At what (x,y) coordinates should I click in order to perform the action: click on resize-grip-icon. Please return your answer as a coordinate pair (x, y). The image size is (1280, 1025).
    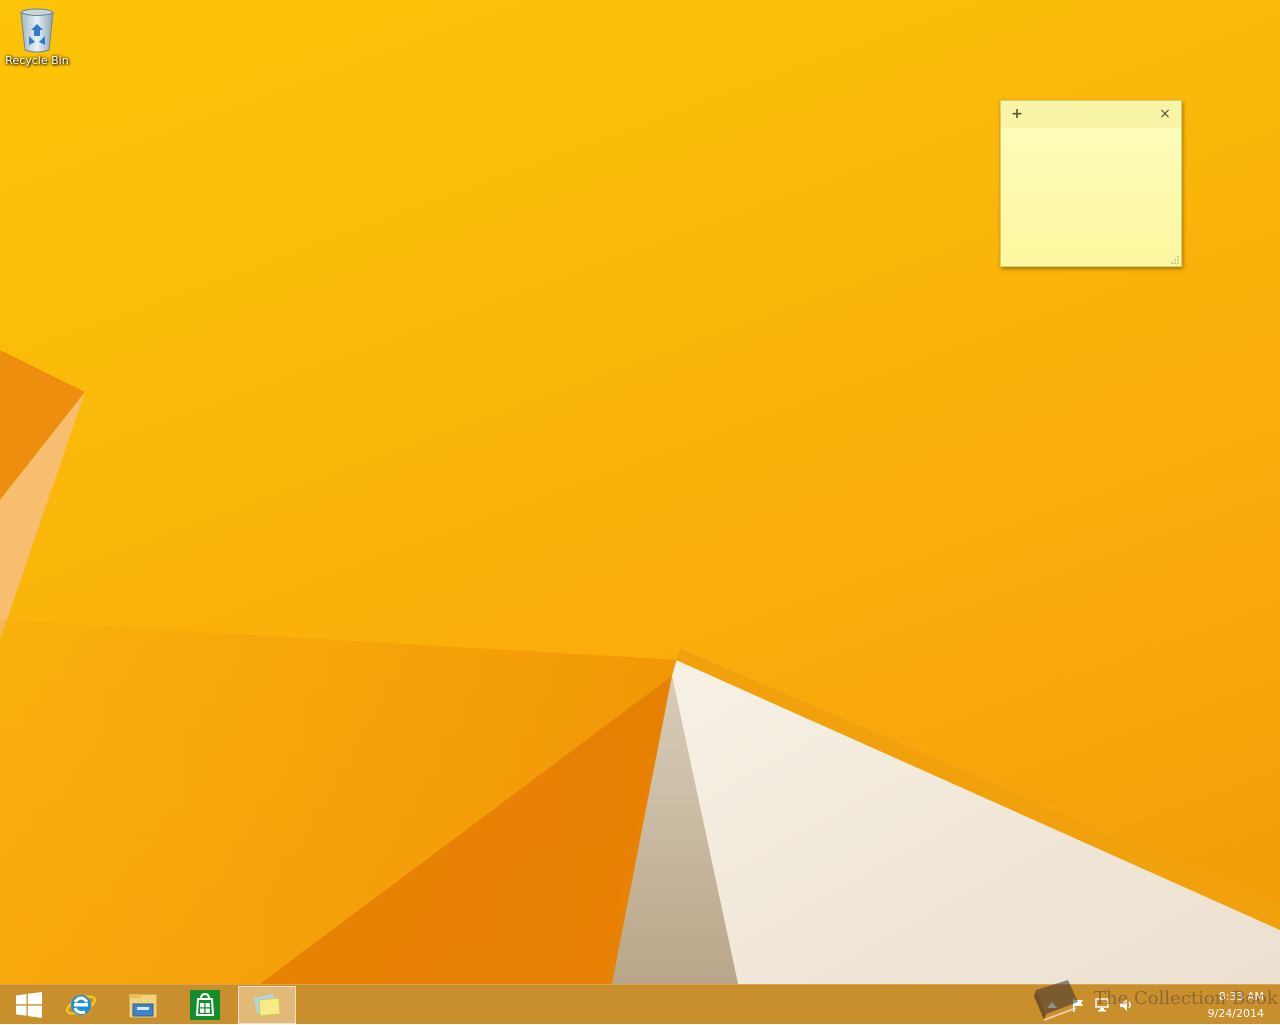
    Looking at the image, I should click on (1175, 260).